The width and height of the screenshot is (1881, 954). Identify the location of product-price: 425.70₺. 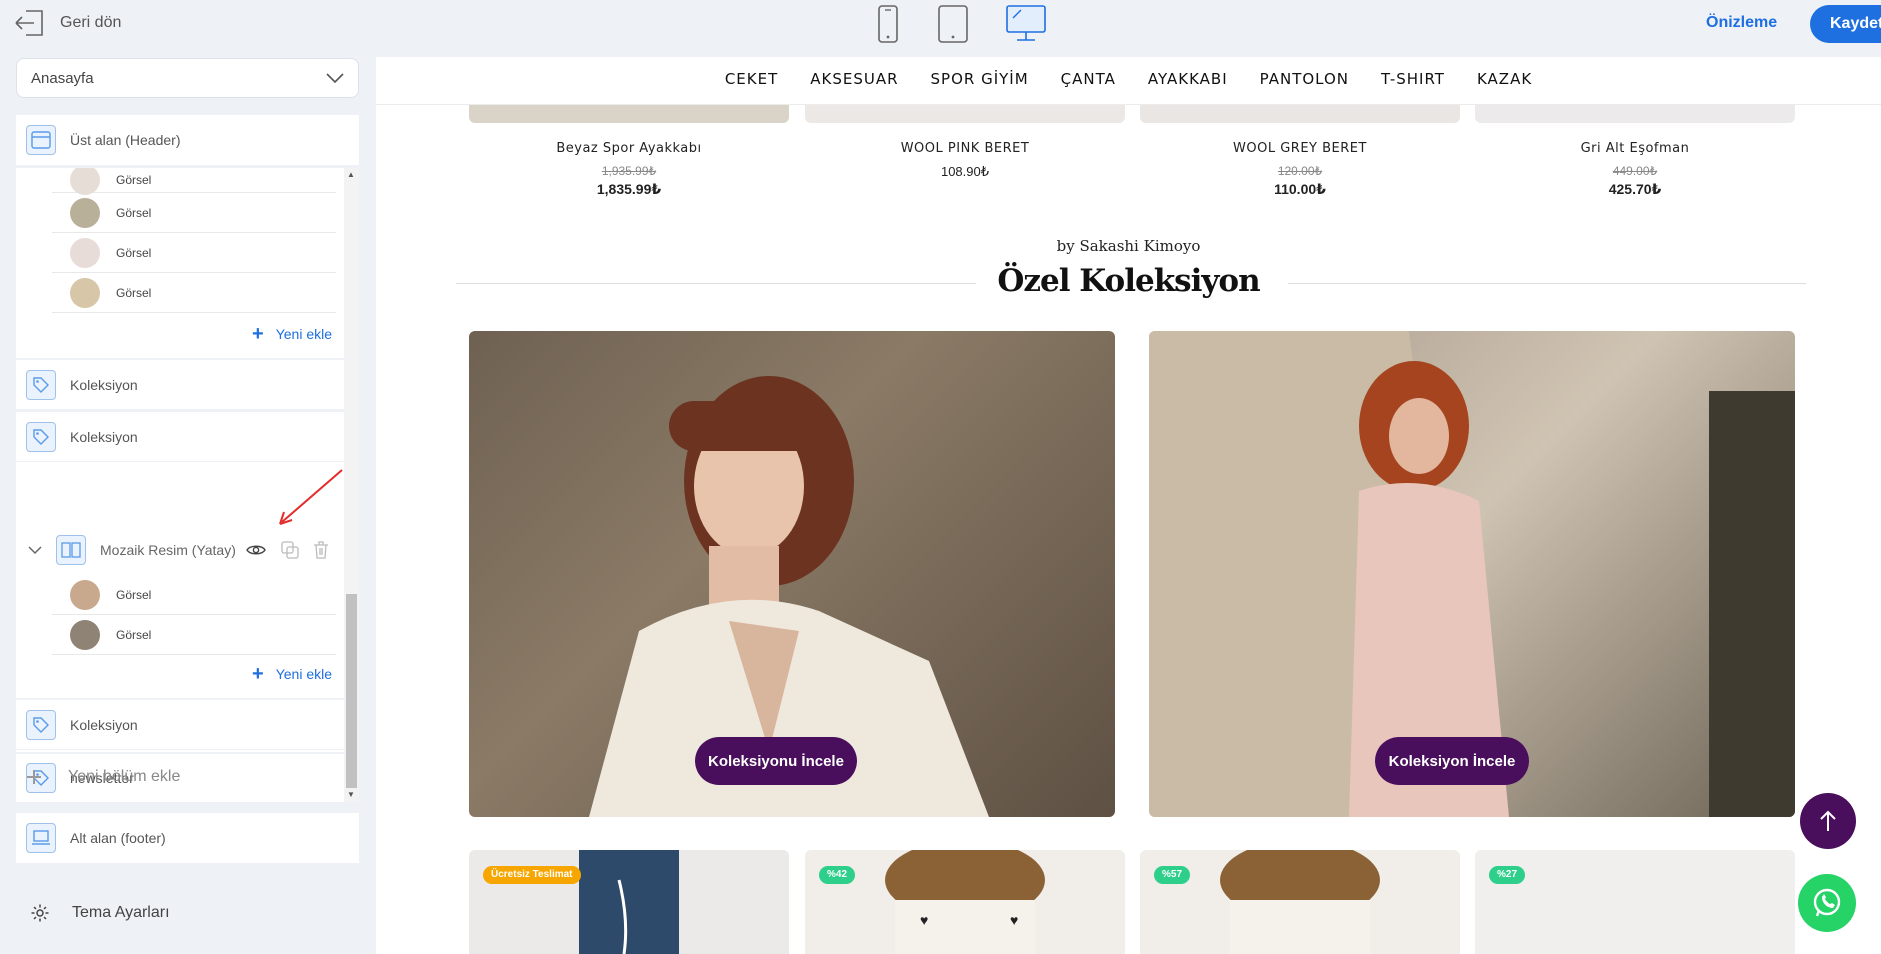
(1635, 189).